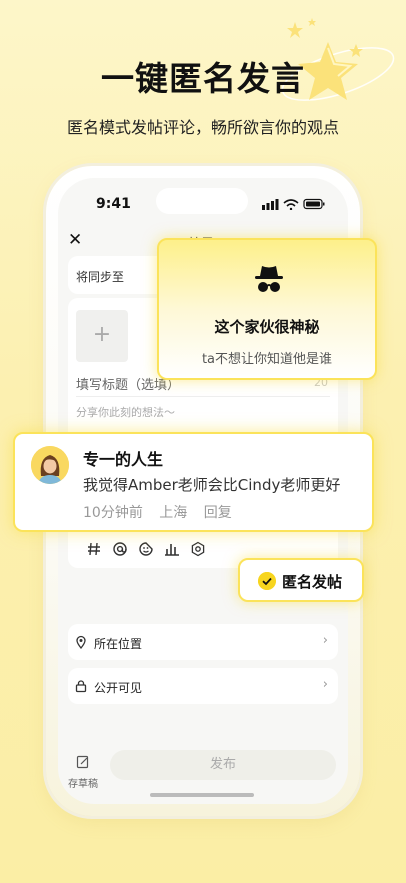 Image resolution: width=406 pixels, height=883 pixels. Describe the element at coordinates (94, 549) in the screenshot. I see `hashtag-icon` at that location.